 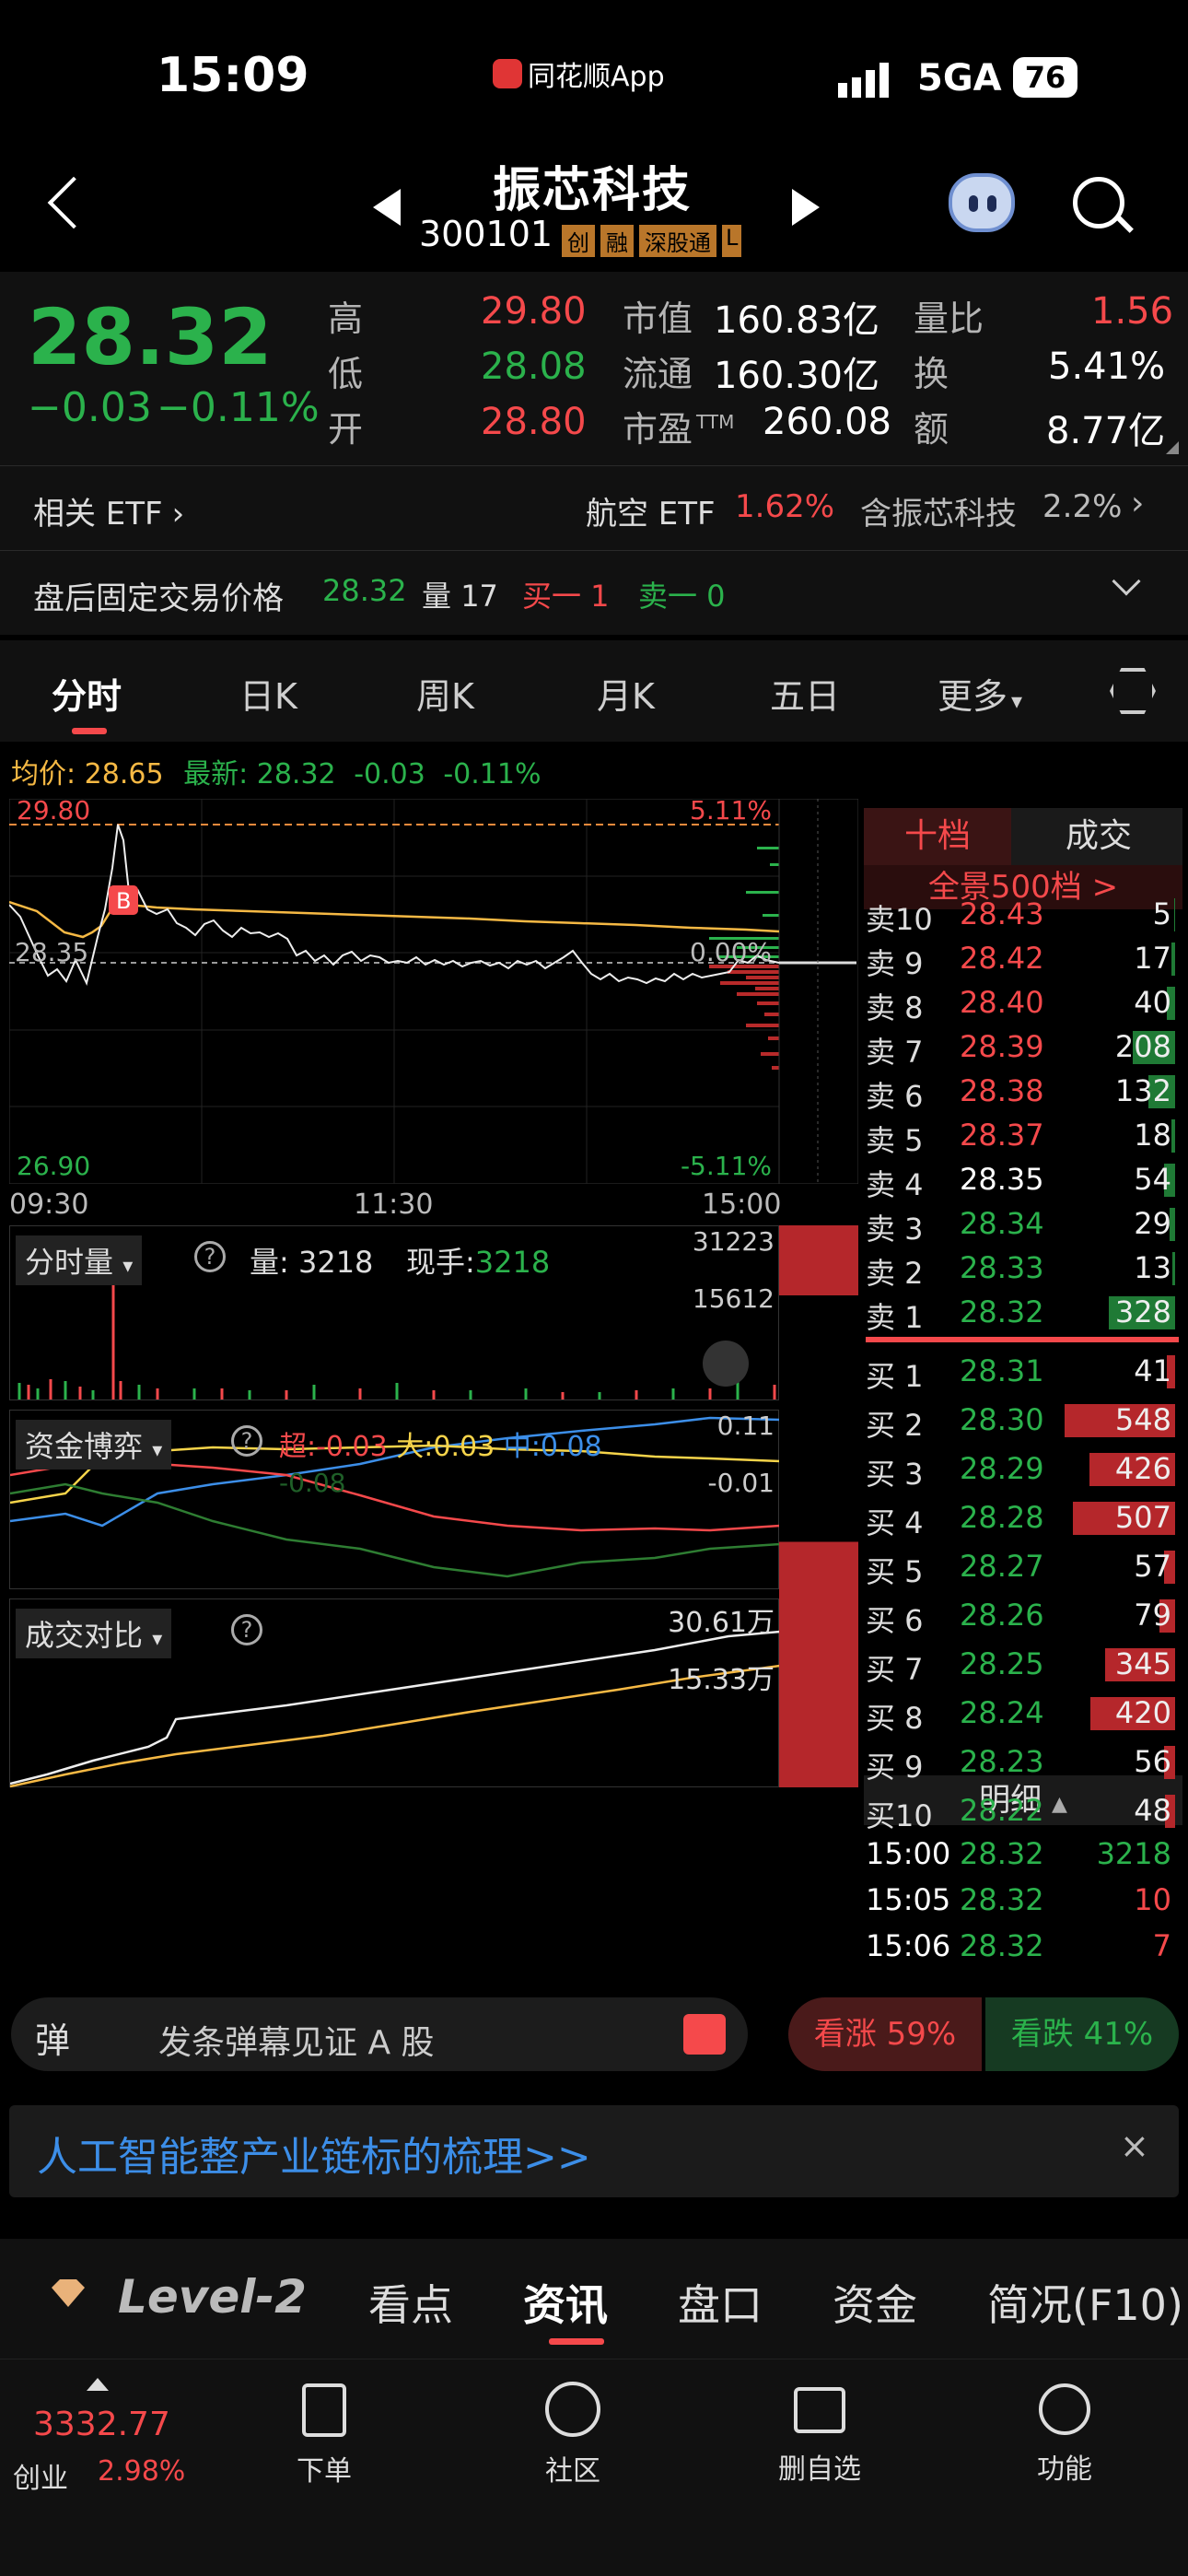 What do you see at coordinates (565, 2302) in the screenshot?
I see `tab-news: 资讯` at bounding box center [565, 2302].